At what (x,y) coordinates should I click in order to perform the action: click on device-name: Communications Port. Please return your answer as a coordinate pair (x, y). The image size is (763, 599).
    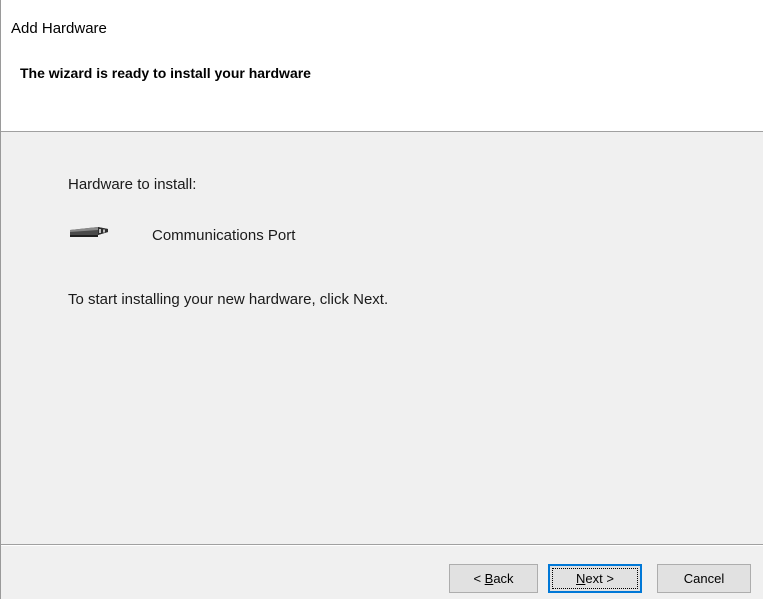
    Looking at the image, I should click on (224, 235).